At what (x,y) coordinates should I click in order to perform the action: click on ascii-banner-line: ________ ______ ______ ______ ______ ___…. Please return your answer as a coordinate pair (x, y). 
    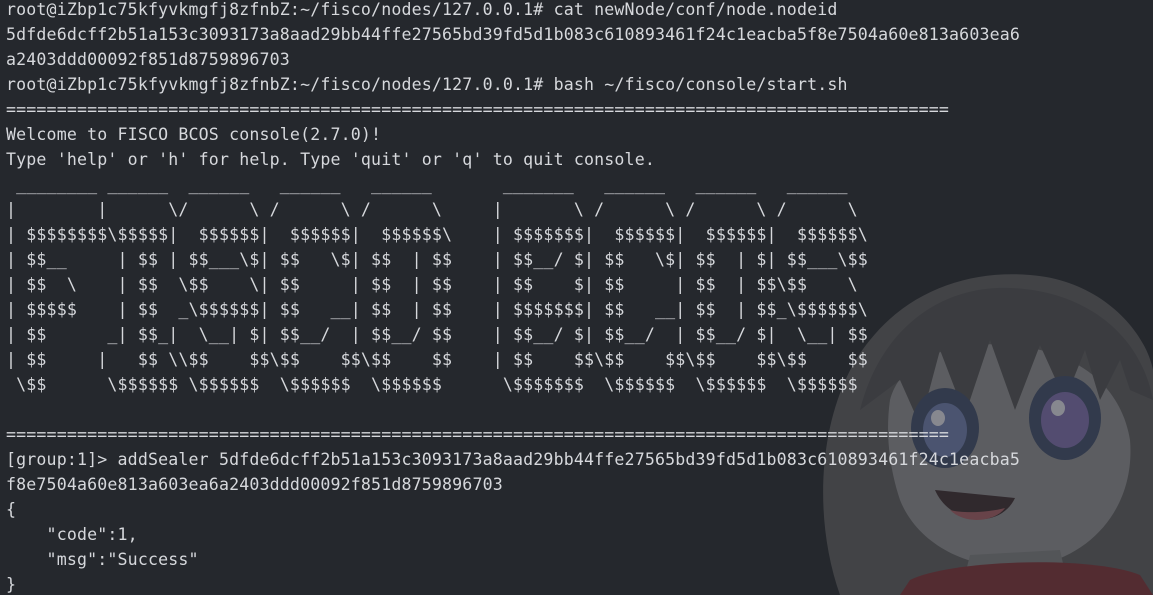
    Looking at the image, I should click on (427, 184).